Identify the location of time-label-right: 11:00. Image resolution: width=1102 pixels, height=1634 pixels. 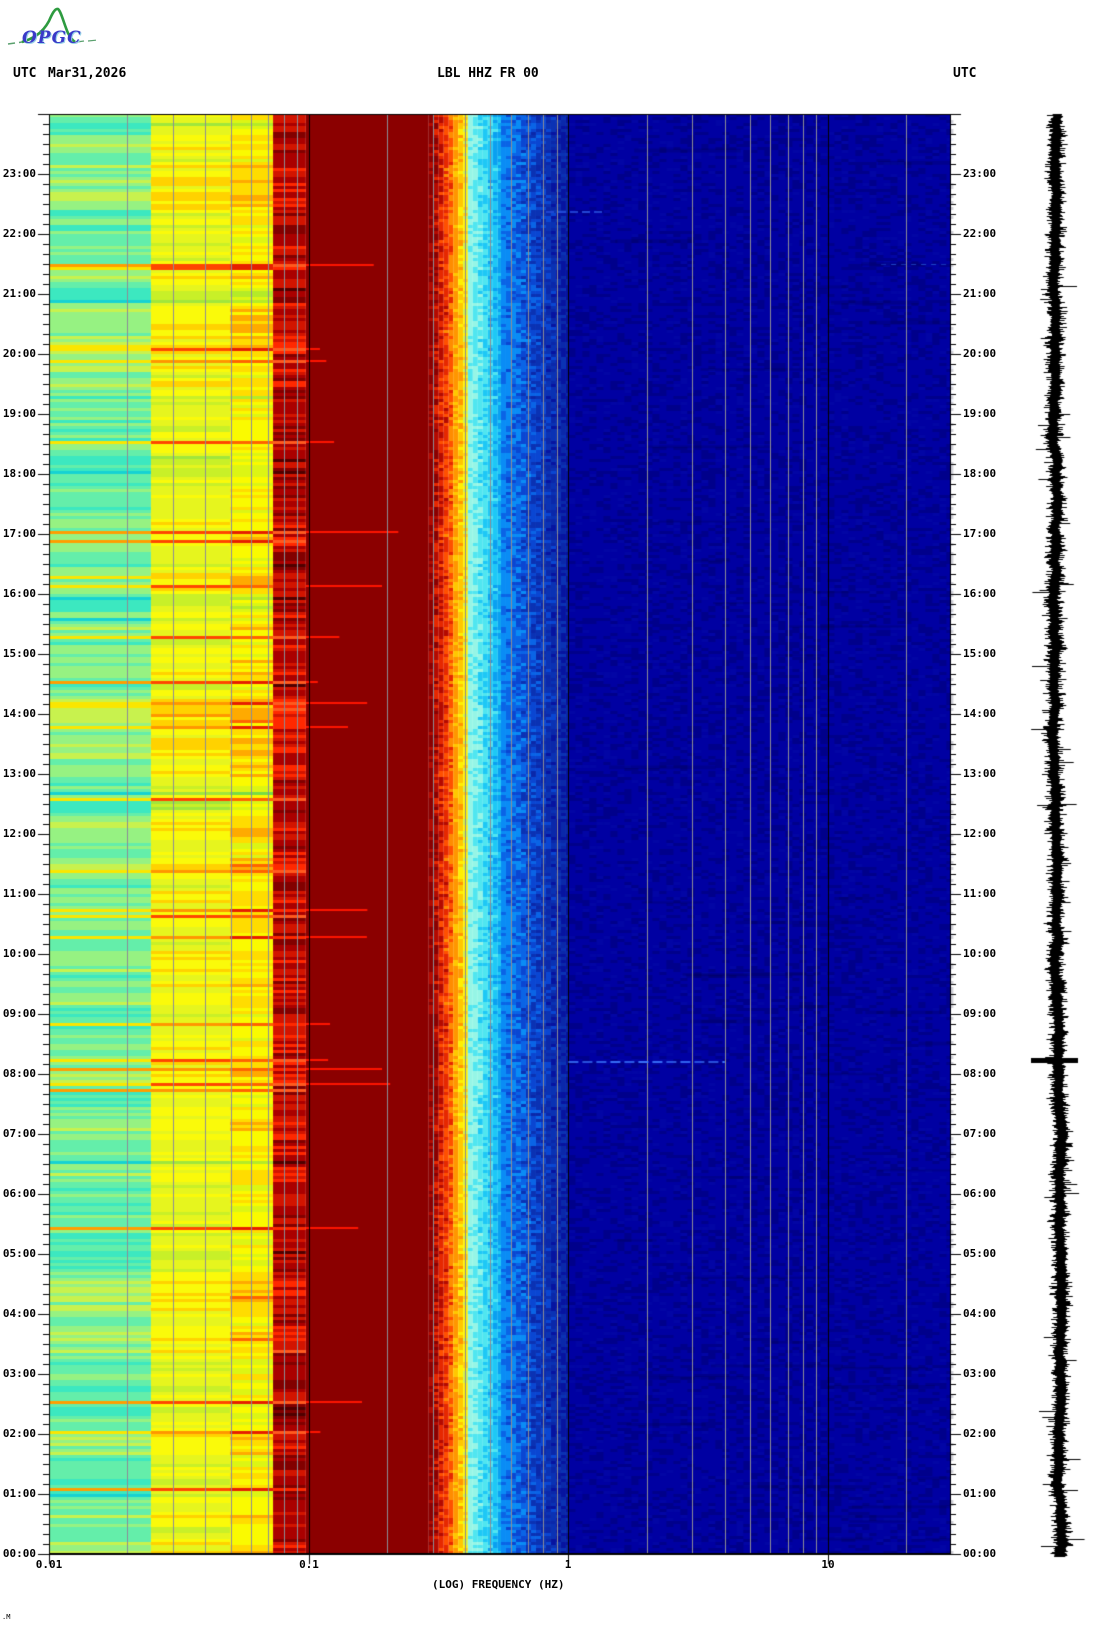
(980, 893).